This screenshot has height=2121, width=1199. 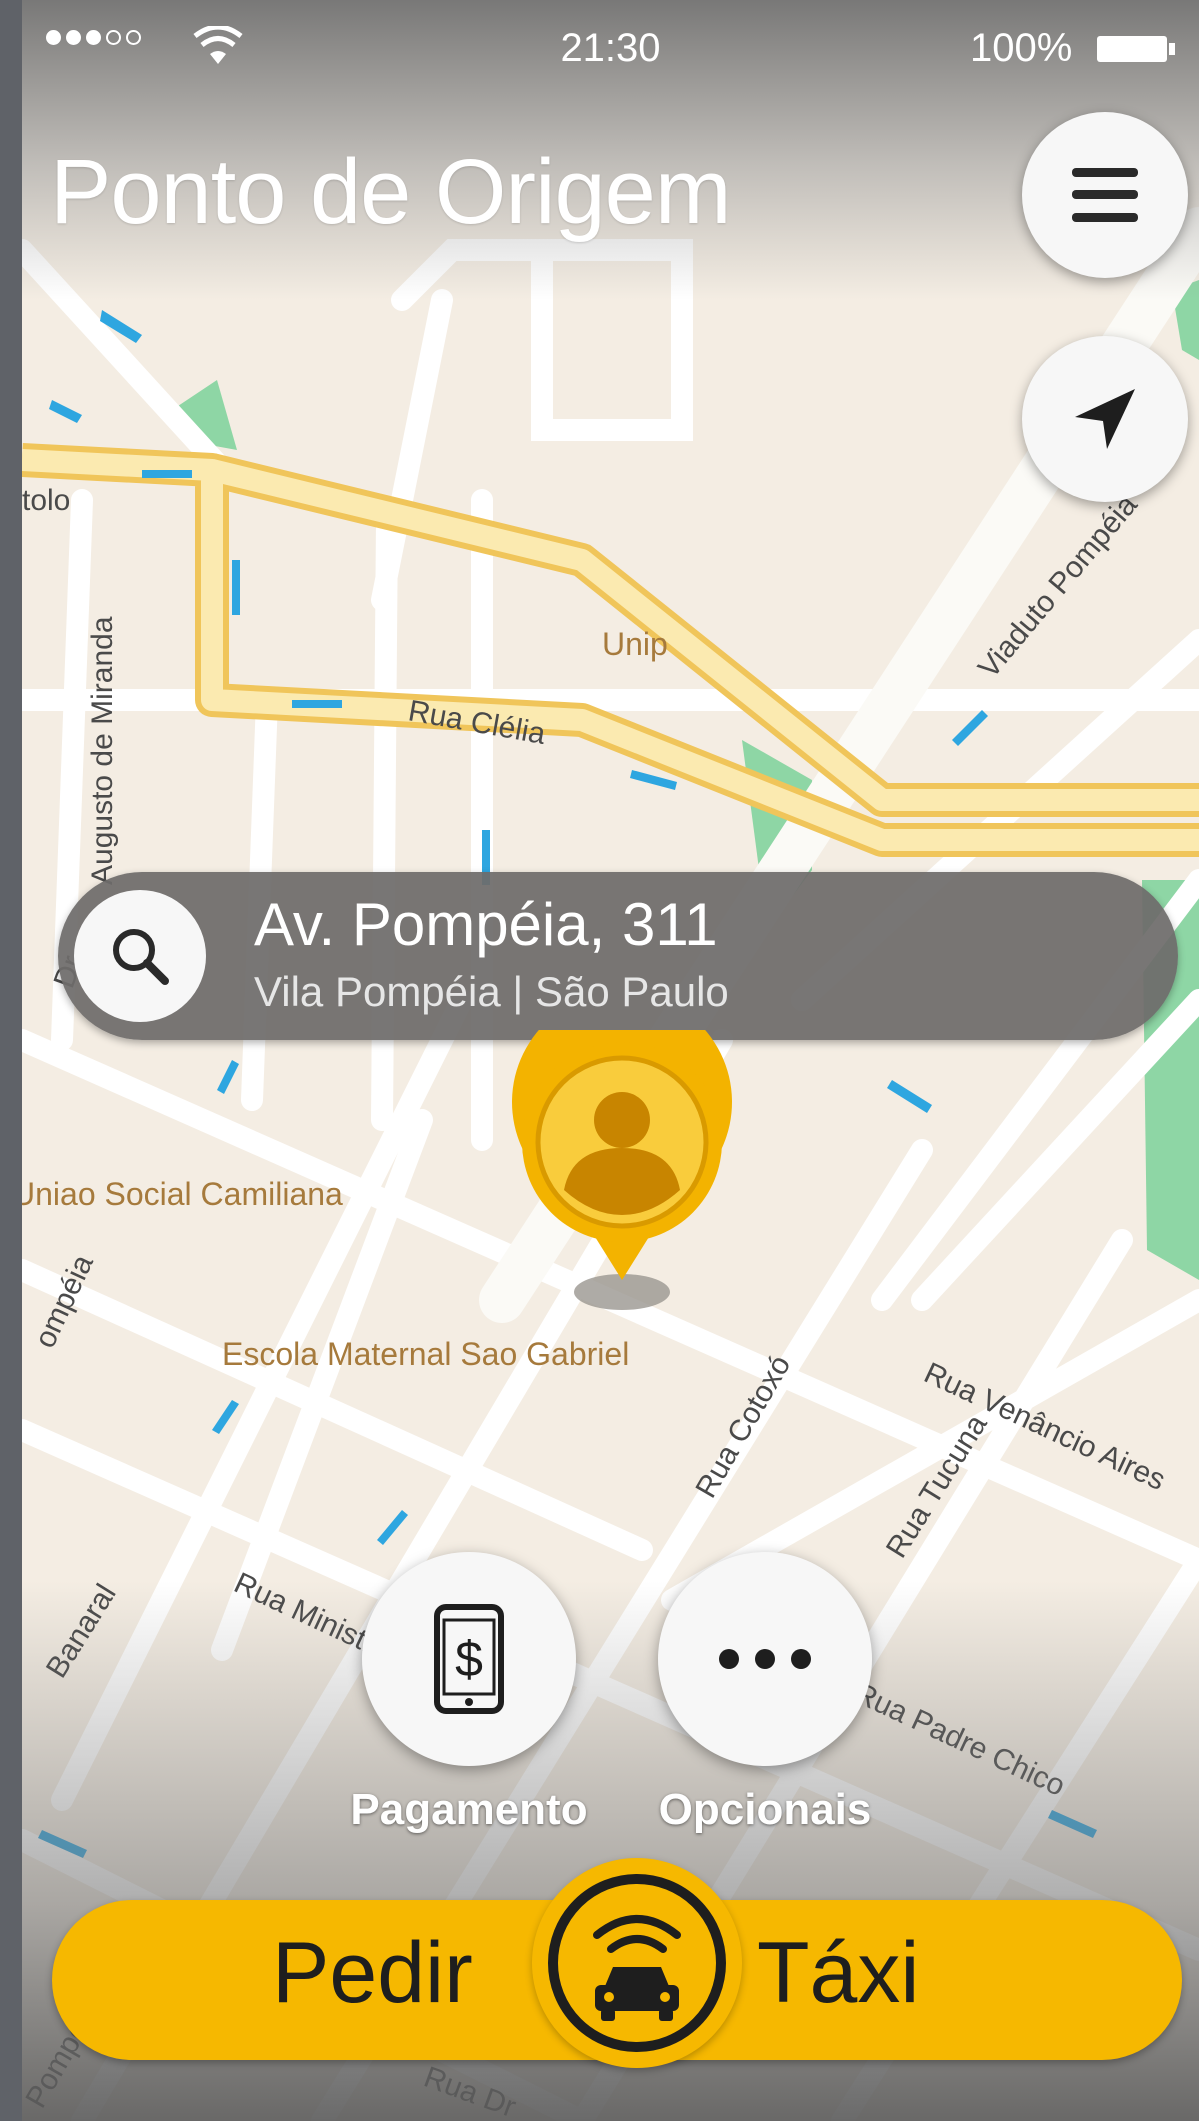 I want to click on page-title: Ponto de Origem, so click(x=390, y=192).